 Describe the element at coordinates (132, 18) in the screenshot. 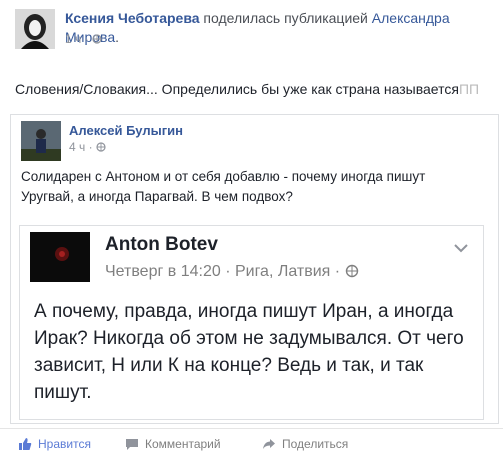

I see `author-name-link: Ксения Чеботарева` at that location.